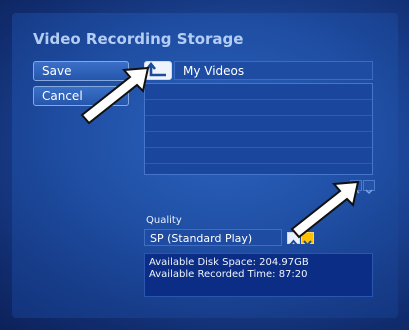  Describe the element at coordinates (369, 187) in the screenshot. I see `list-scroll-down-button` at that location.